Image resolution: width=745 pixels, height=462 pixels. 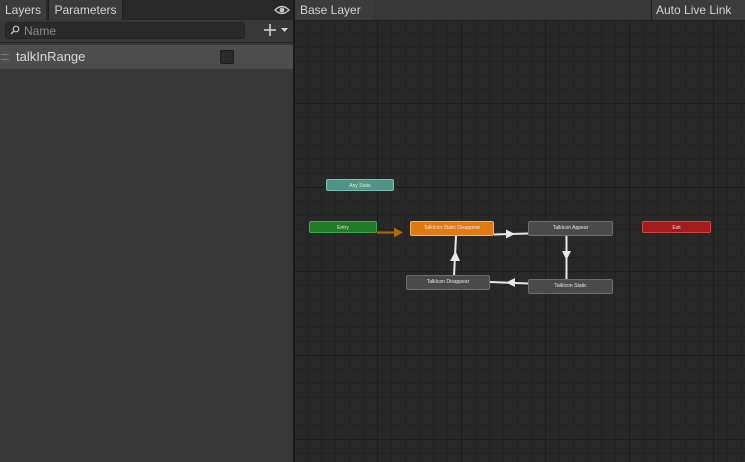 What do you see at coordinates (85, 10) in the screenshot?
I see `tab-parameters: Parameters` at bounding box center [85, 10].